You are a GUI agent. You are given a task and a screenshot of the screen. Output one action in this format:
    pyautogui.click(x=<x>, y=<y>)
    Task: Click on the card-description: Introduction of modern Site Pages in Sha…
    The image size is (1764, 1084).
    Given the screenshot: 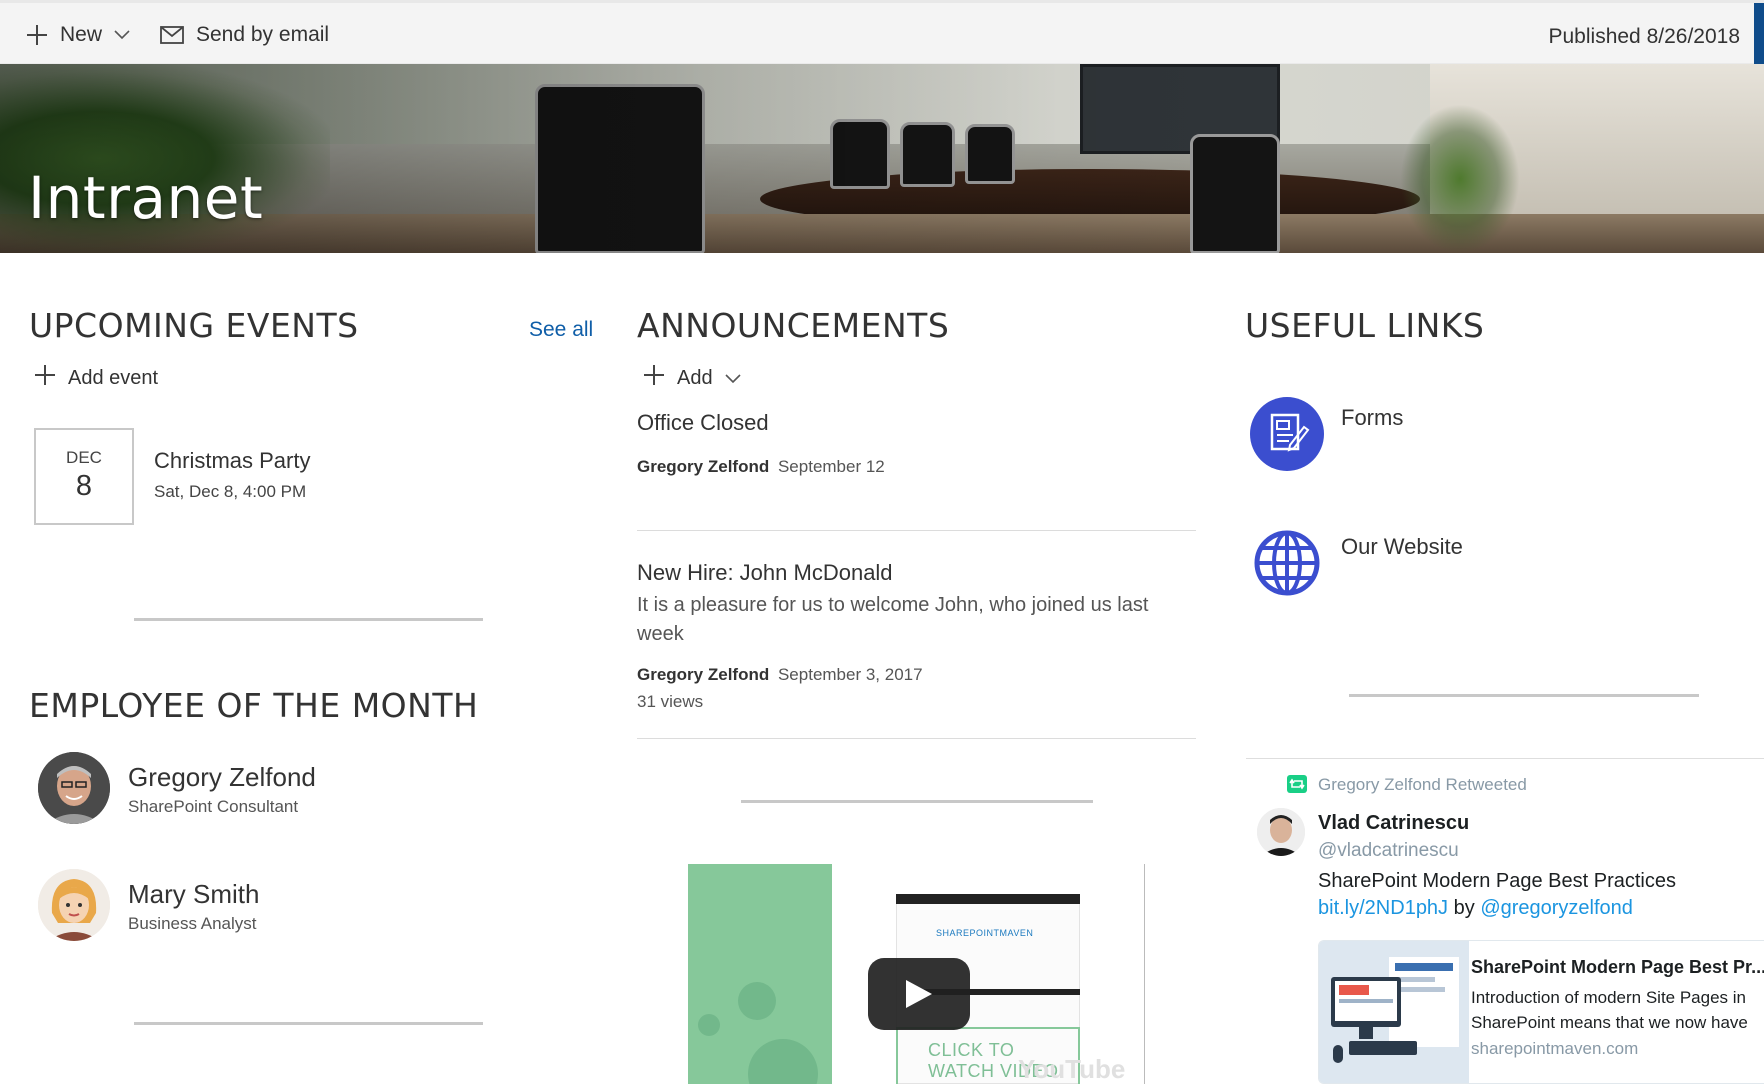 What is the action you would take?
    pyautogui.click(x=1609, y=1010)
    